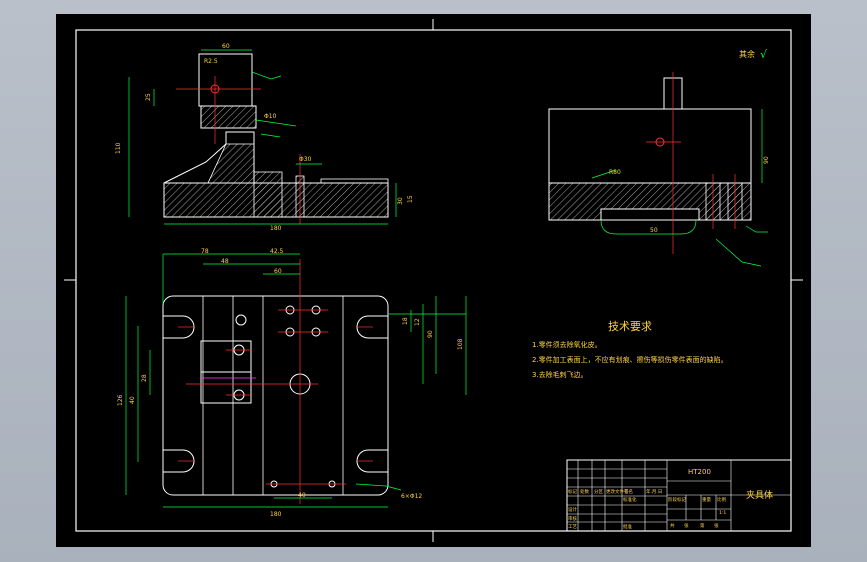  Describe the element at coordinates (747, 54) in the screenshot. I see `roughness-label: 其余` at that location.